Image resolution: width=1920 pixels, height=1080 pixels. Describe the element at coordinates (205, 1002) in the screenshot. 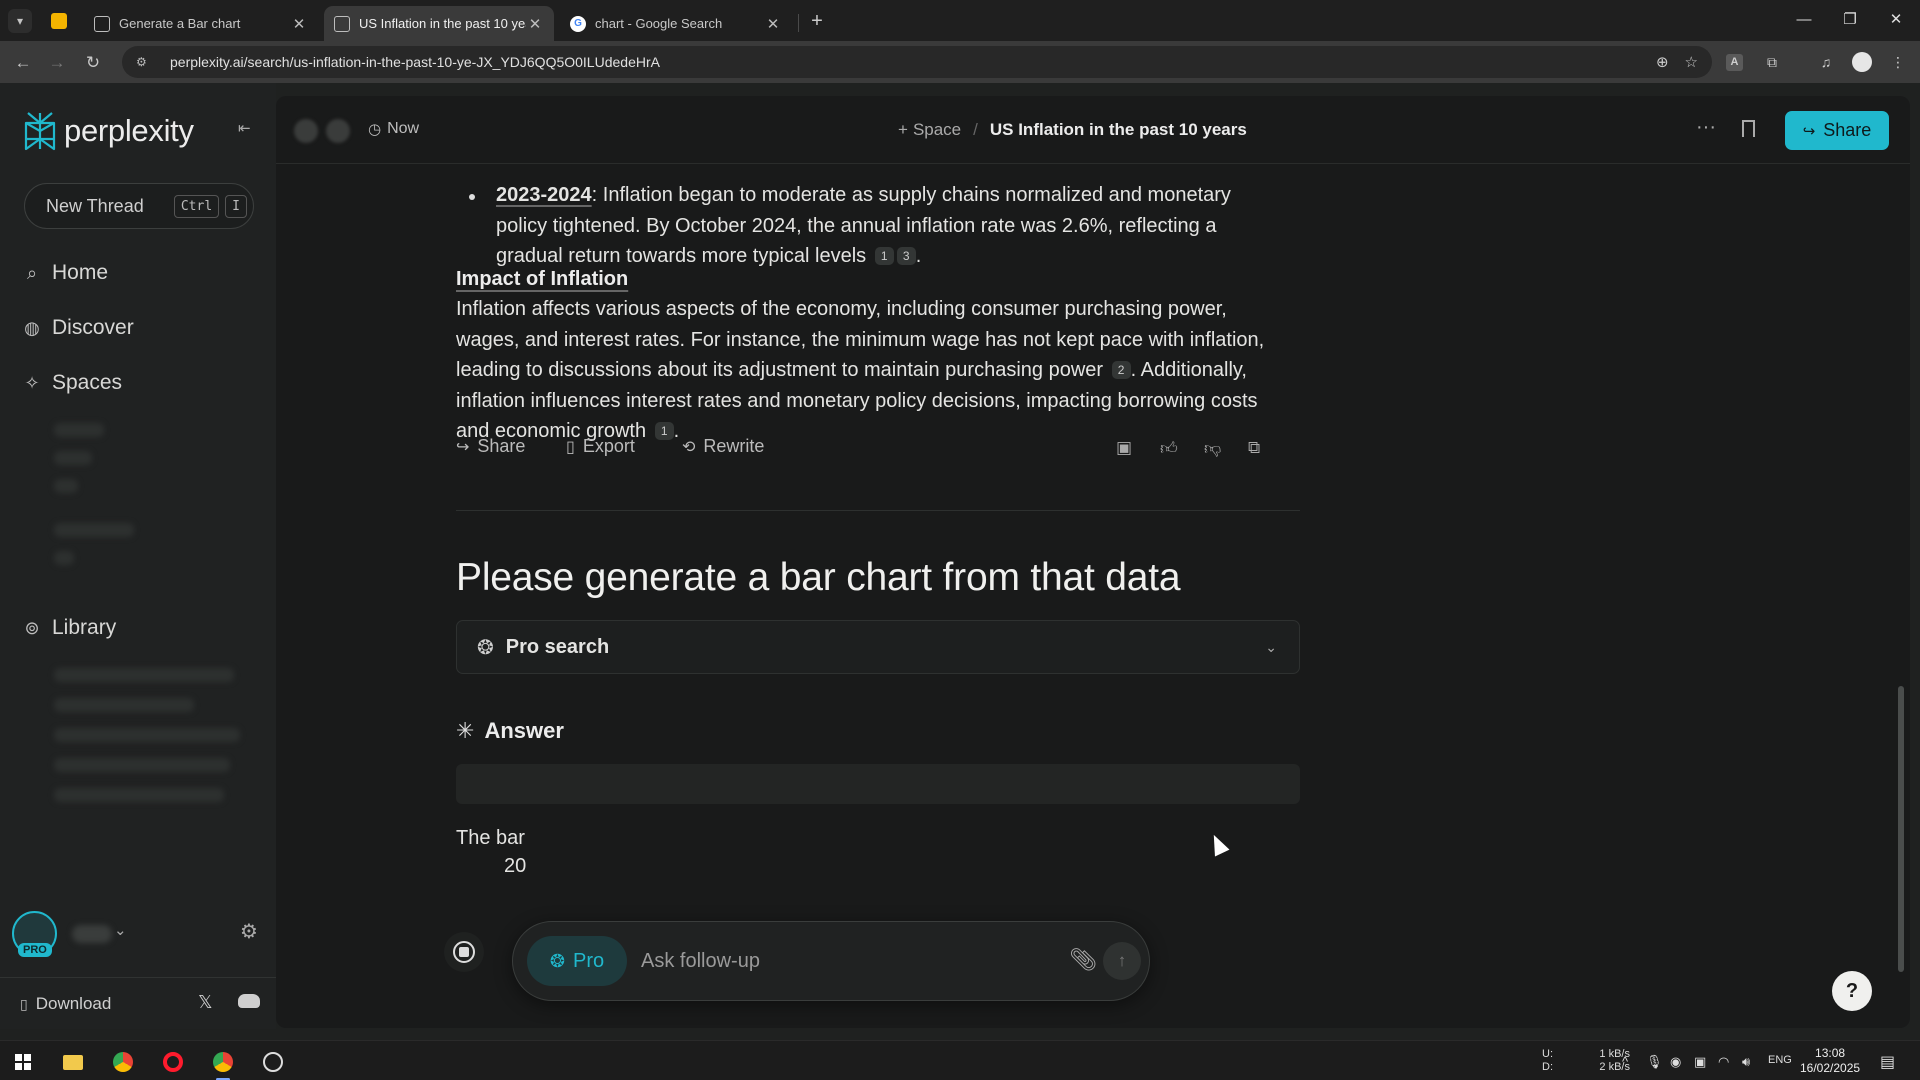

I see `x-social-icon: 𝕏` at that location.